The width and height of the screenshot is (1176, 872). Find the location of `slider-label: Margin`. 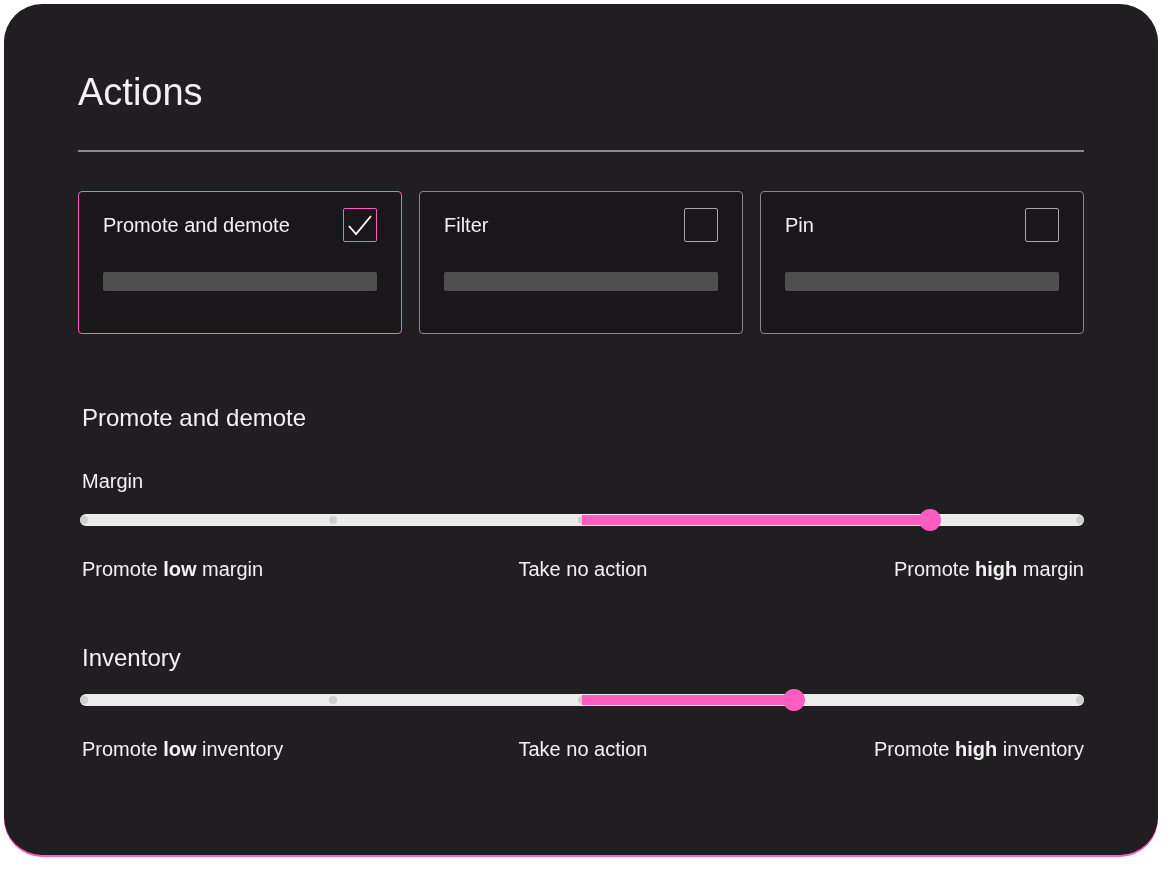

slider-label: Margin is located at coordinates (113, 481).